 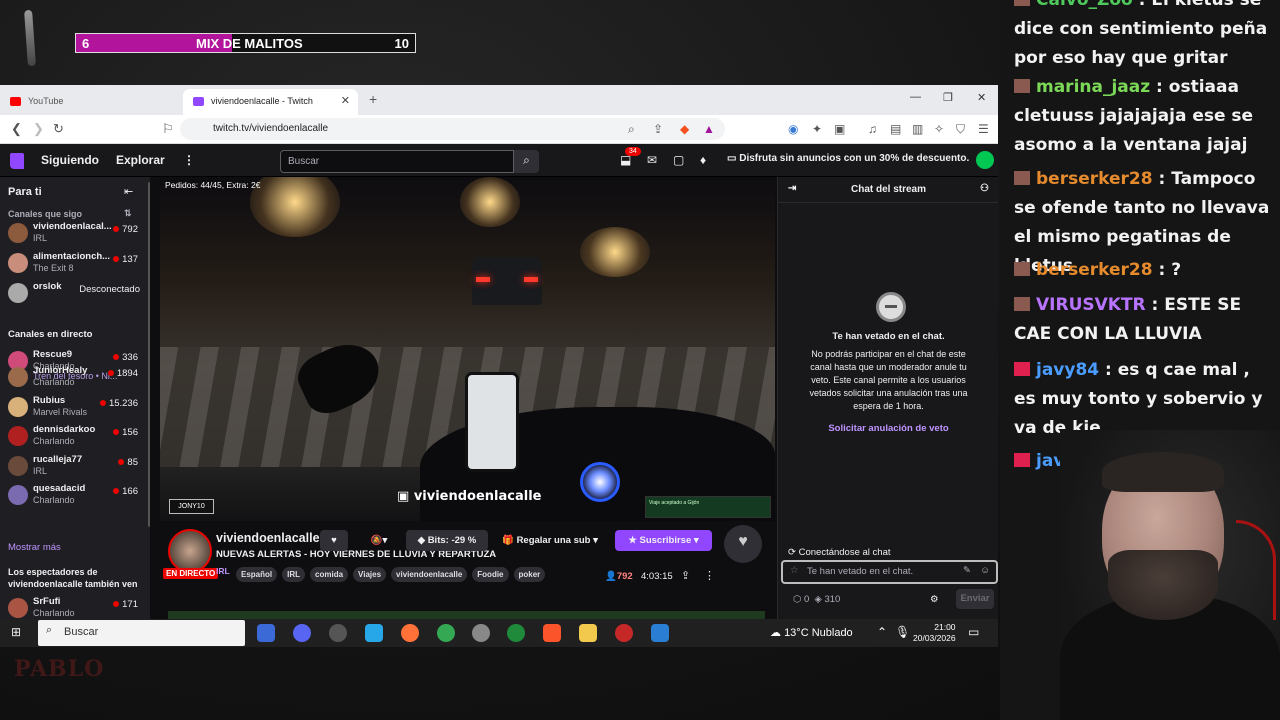 What do you see at coordinates (75, 293) in the screenshot?
I see `sidebar-channel: orslok Desconectado` at bounding box center [75, 293].